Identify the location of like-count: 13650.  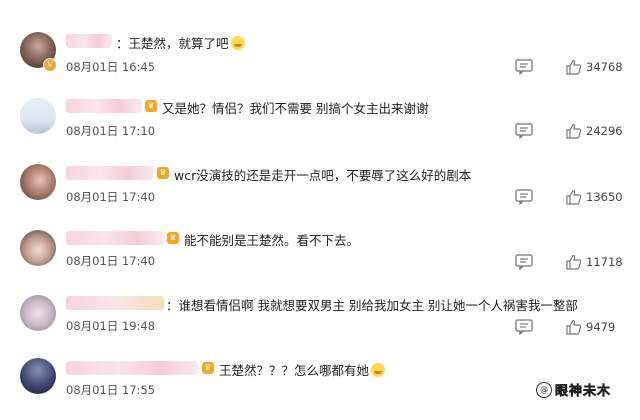
(604, 197).